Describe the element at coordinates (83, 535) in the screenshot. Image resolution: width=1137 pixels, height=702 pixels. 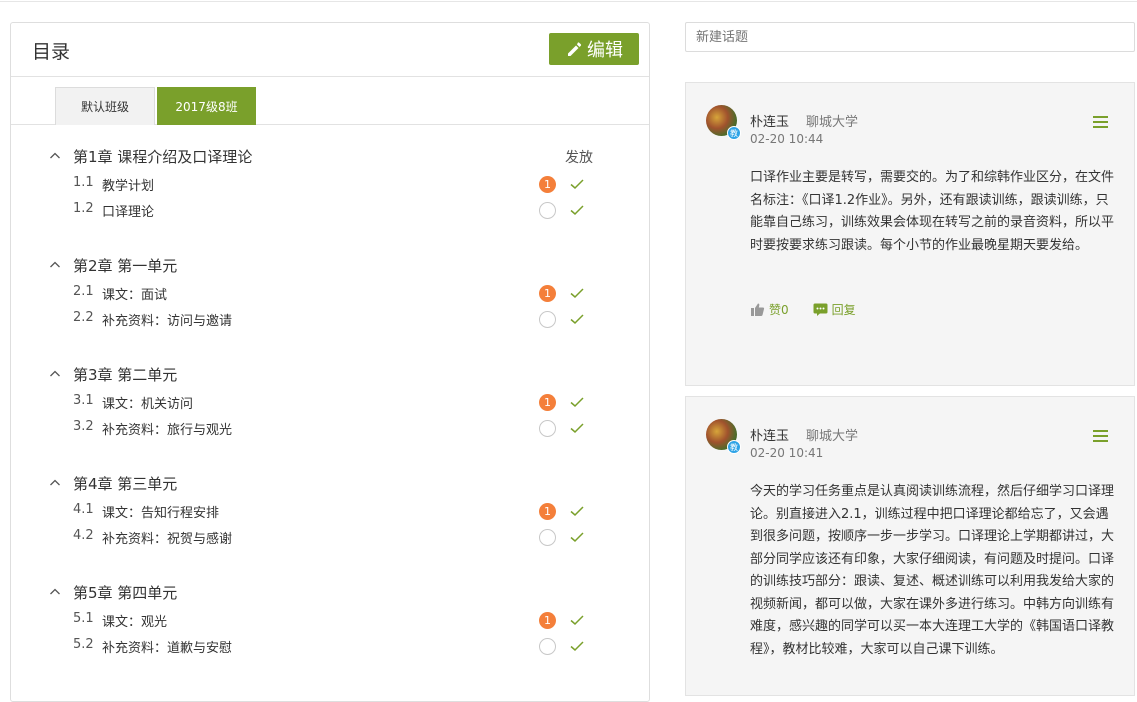
I see `section-number: 4.2` at that location.